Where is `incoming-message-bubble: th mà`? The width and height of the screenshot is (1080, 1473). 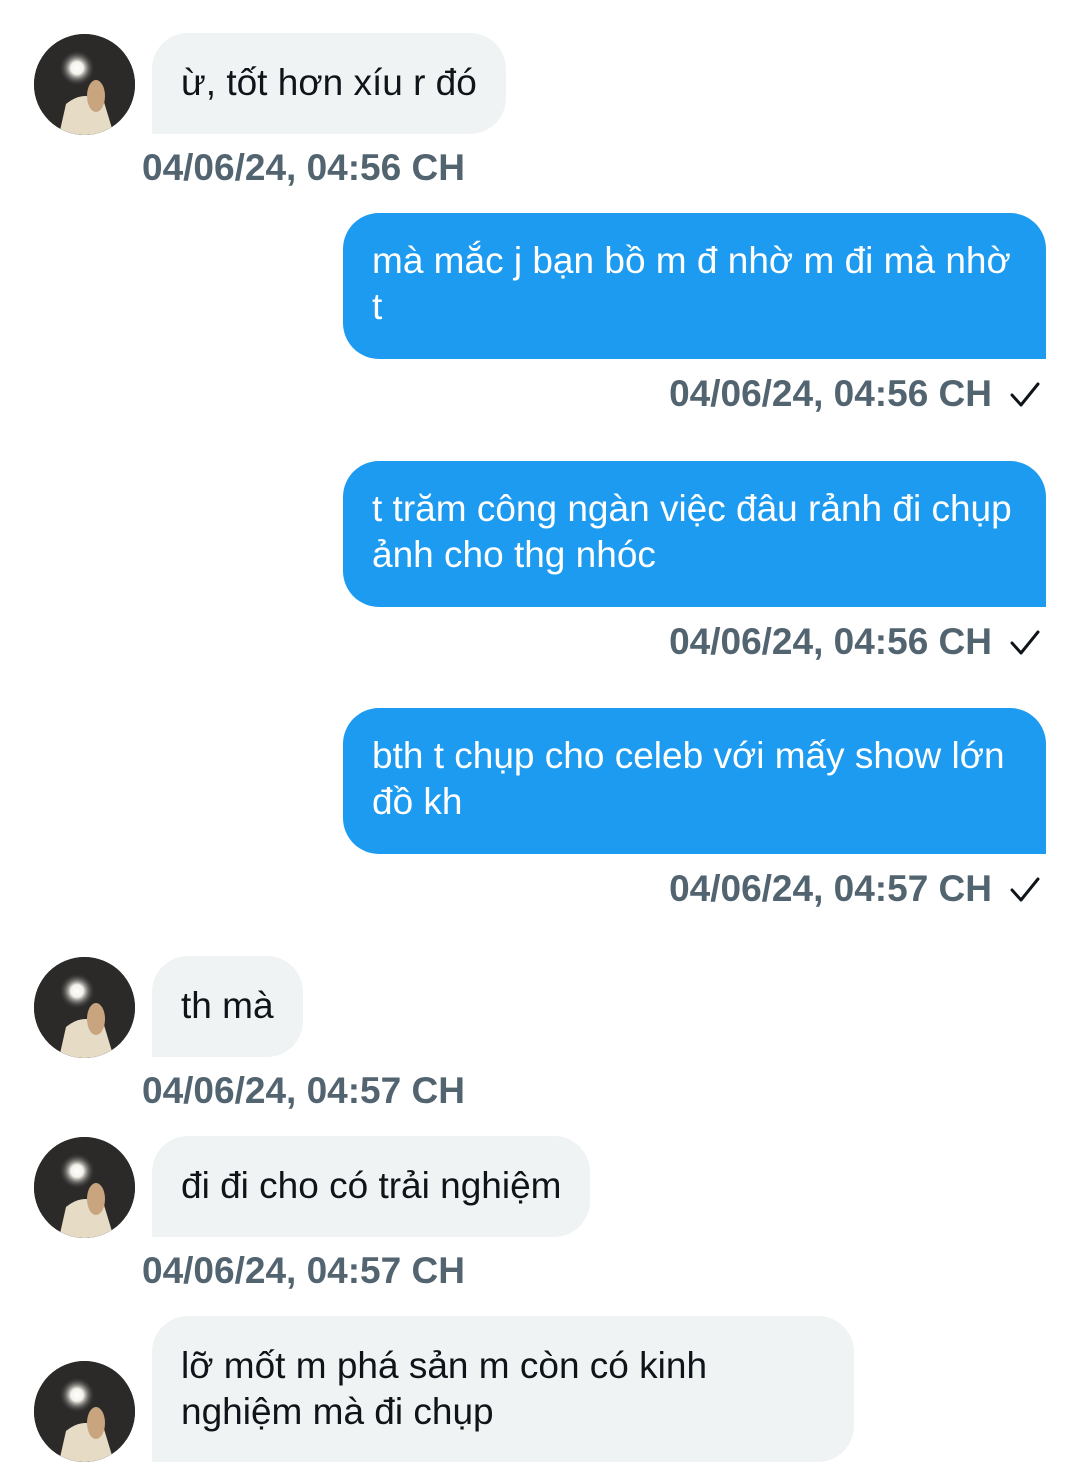
incoming-message-bubble: th mà is located at coordinates (227, 1006).